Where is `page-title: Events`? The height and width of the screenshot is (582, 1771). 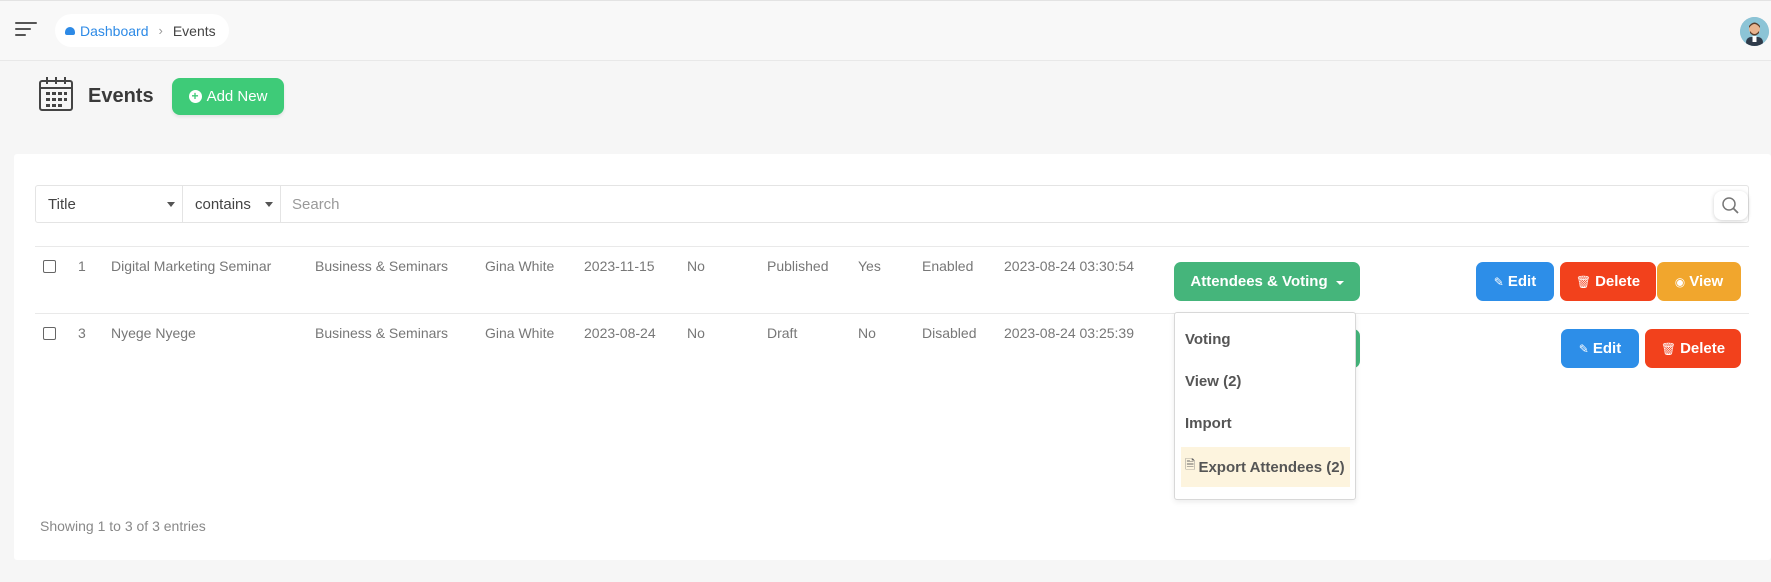
page-title: Events is located at coordinates (121, 95).